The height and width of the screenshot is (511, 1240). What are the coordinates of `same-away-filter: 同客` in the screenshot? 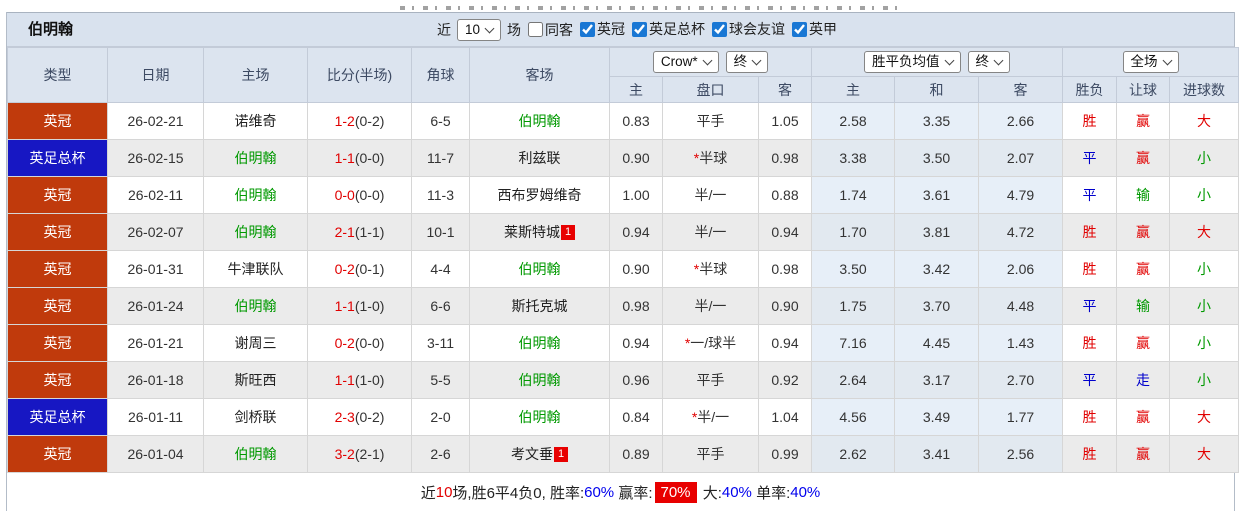 It's located at (550, 30).